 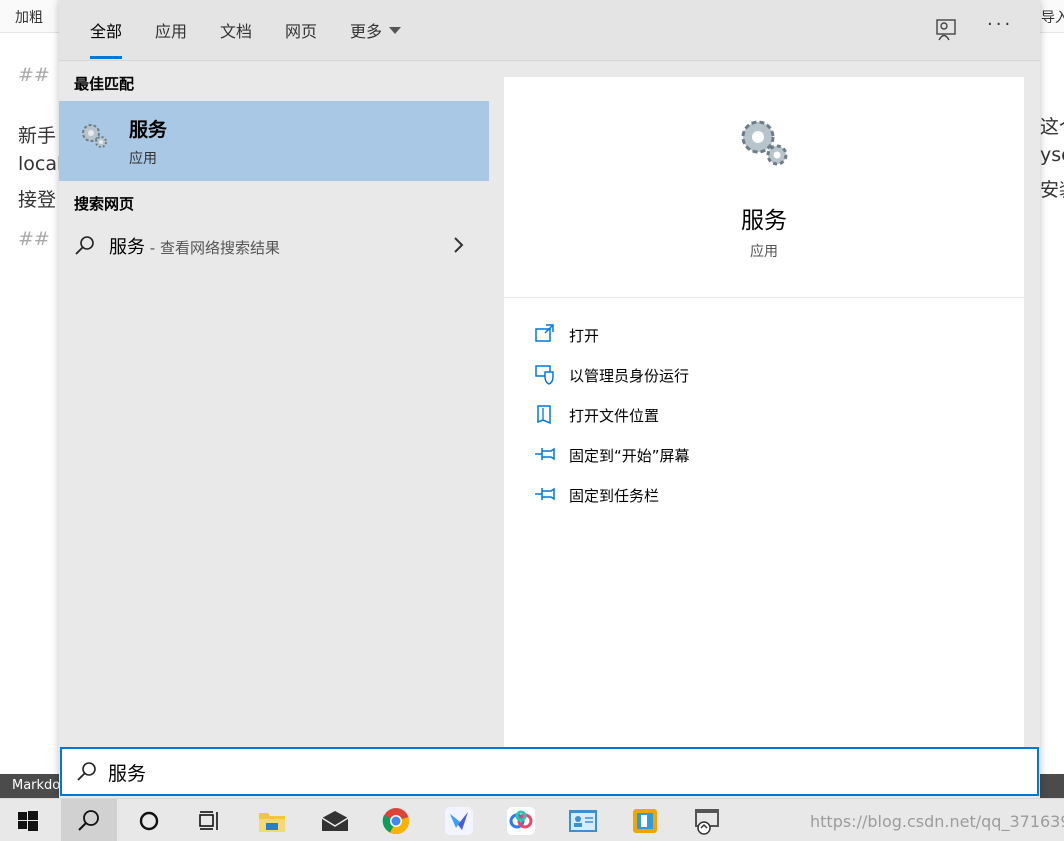 What do you see at coordinates (395, 30) in the screenshot?
I see `chevron-down-icon` at bounding box center [395, 30].